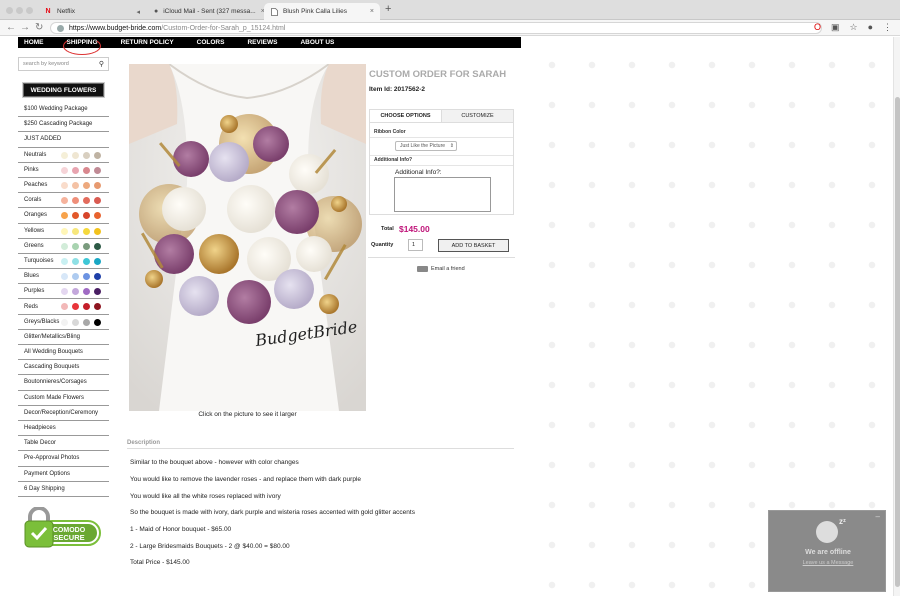  I want to click on sidebar-item: $250 Cascading Package, so click(63, 125).